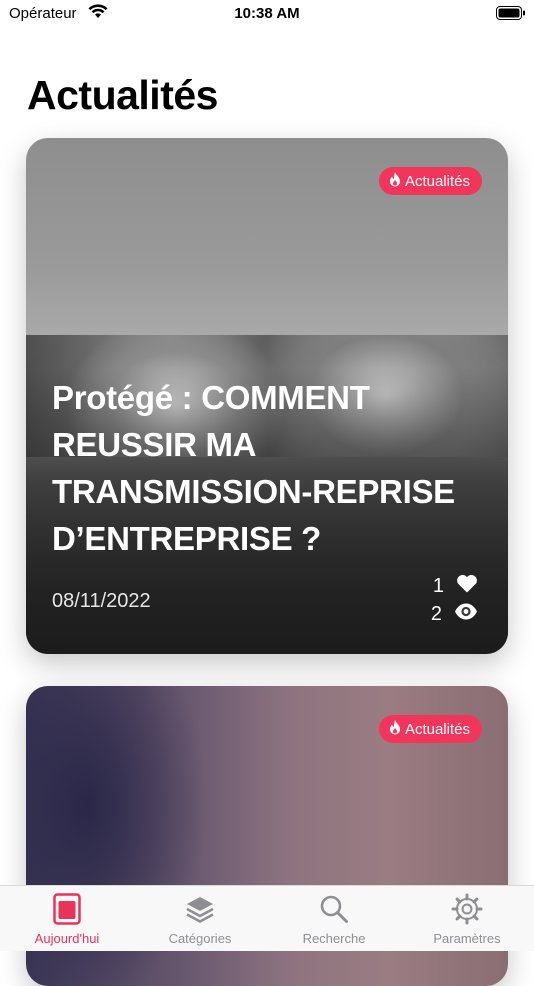  What do you see at coordinates (334, 938) in the screenshot?
I see `tab-label: Recherche` at bounding box center [334, 938].